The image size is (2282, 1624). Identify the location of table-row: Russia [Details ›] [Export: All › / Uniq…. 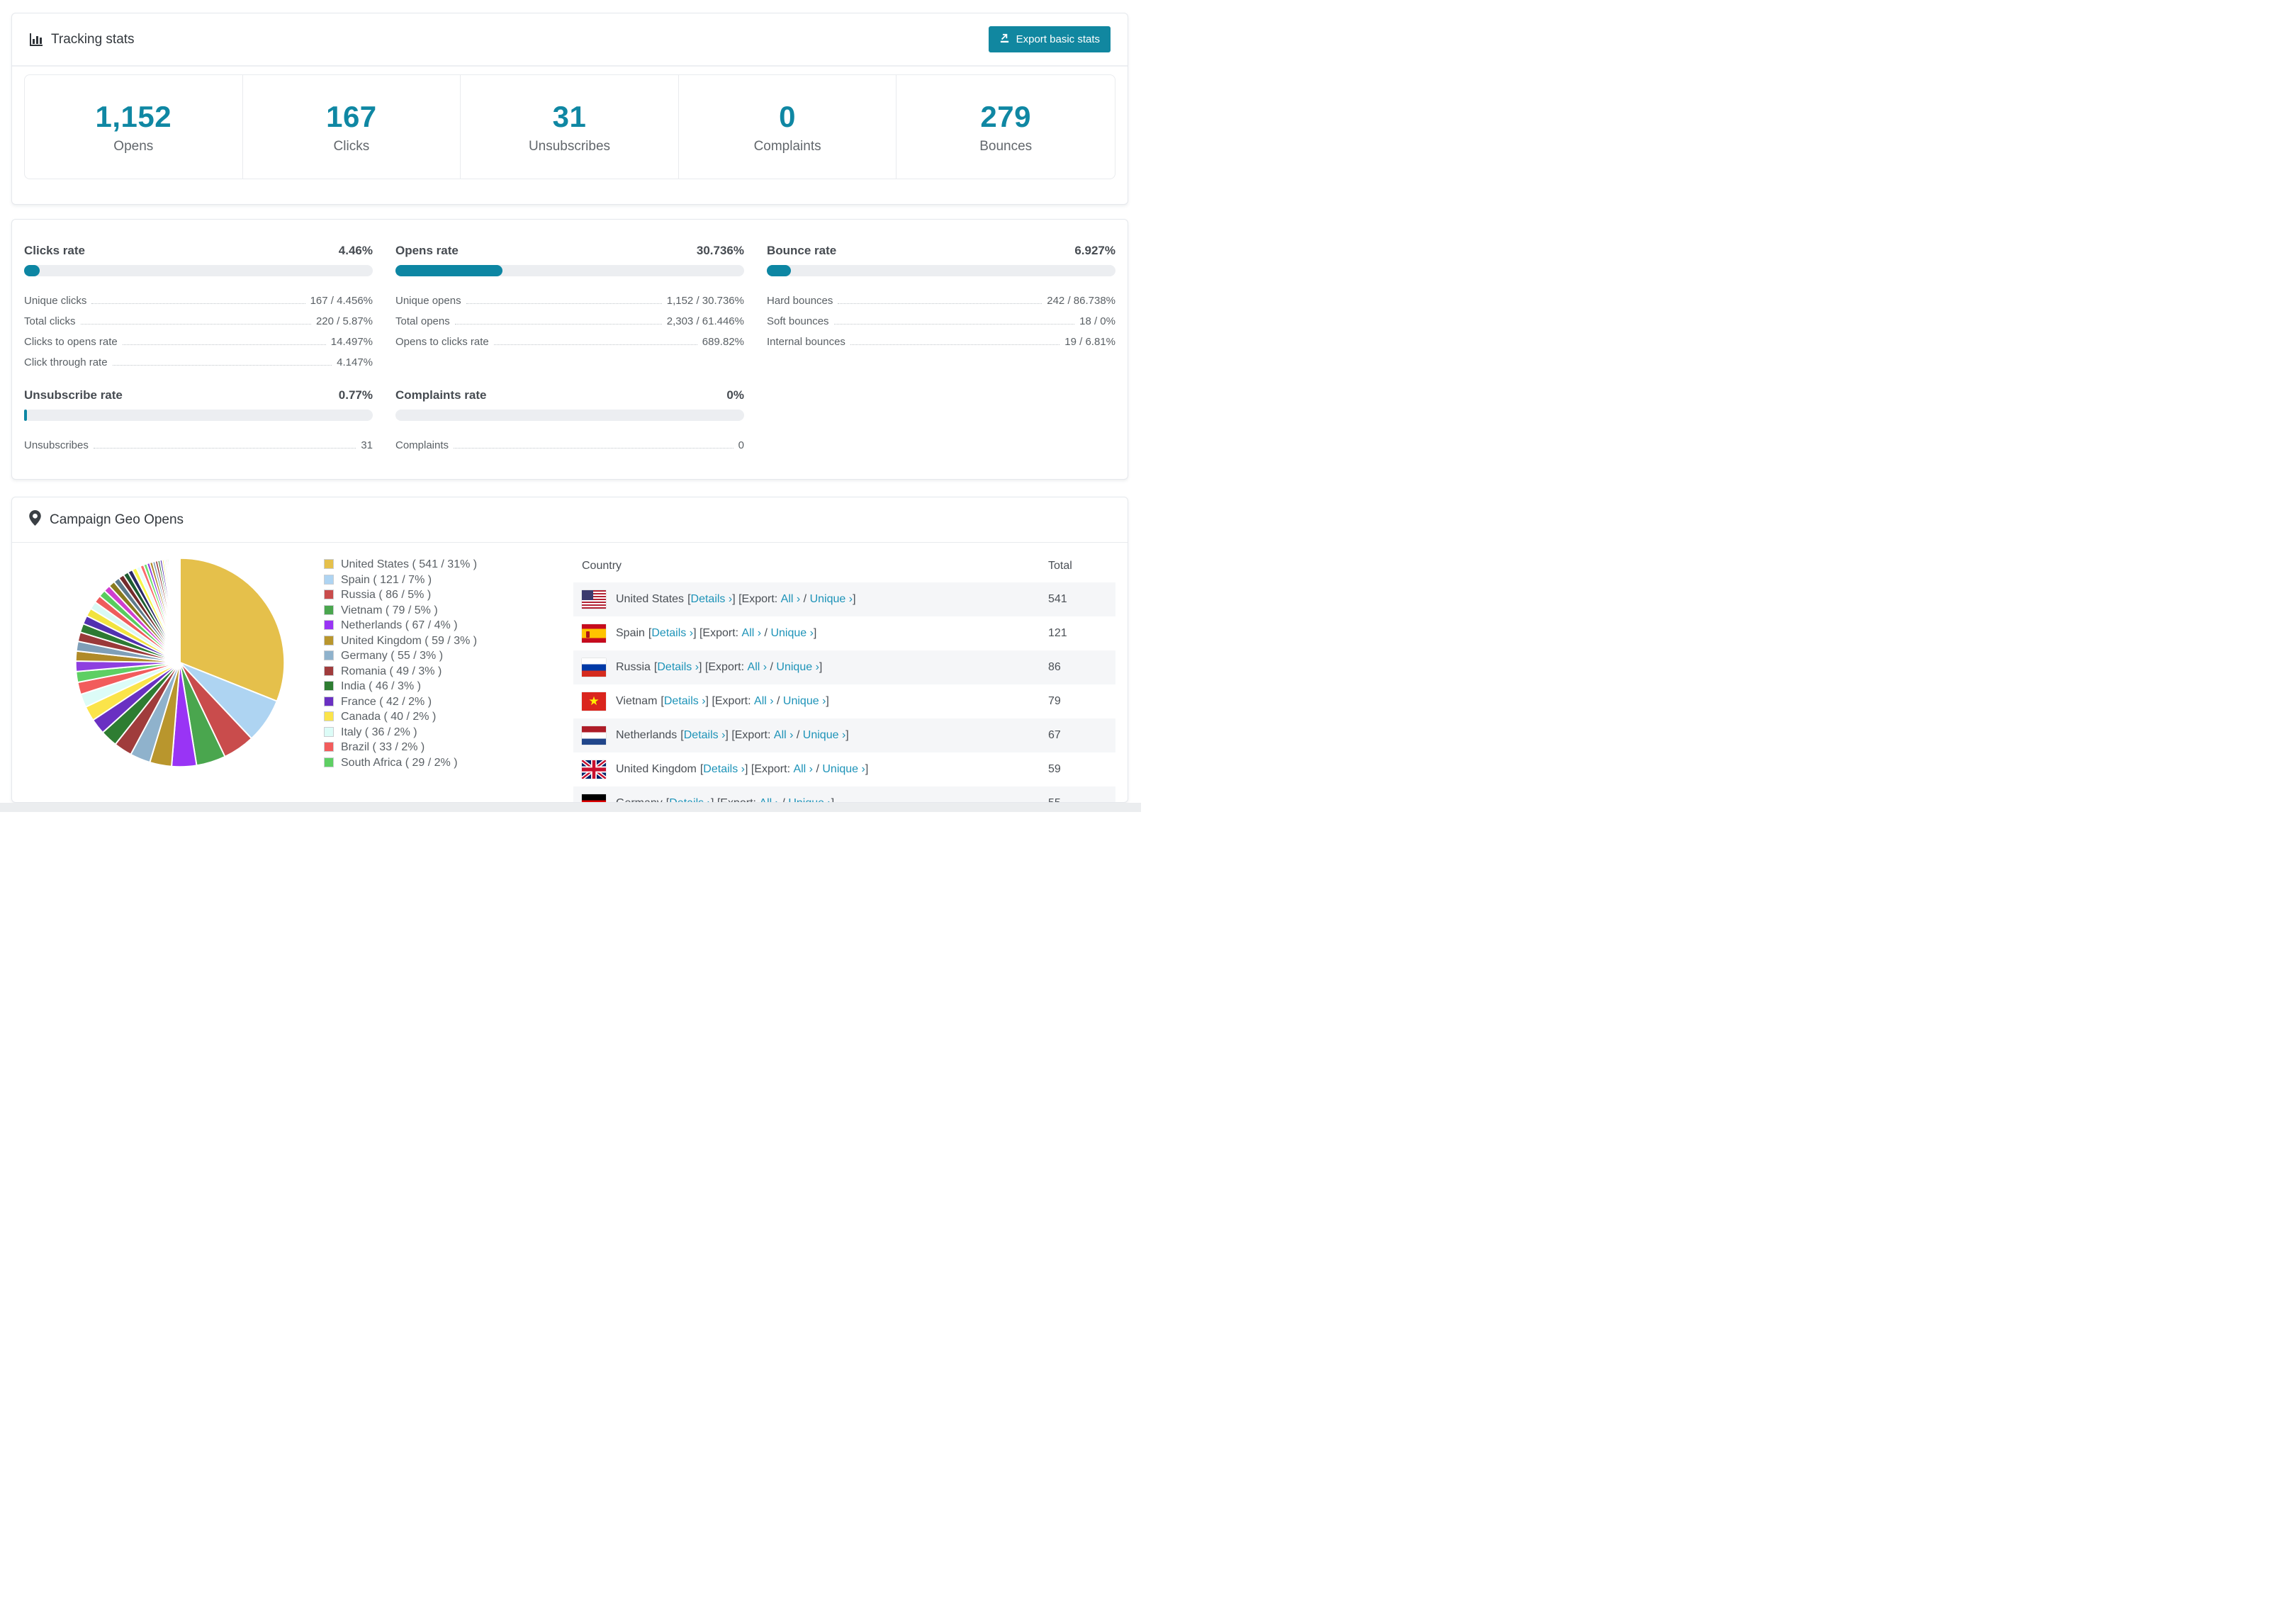
(844, 667).